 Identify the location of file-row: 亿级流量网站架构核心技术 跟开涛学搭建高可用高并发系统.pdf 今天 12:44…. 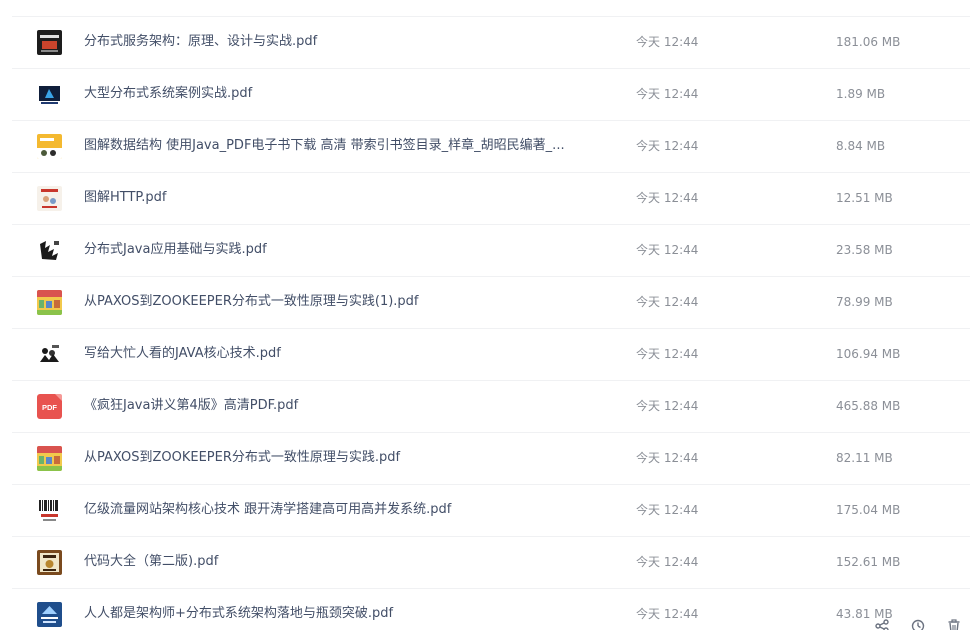
(491, 511).